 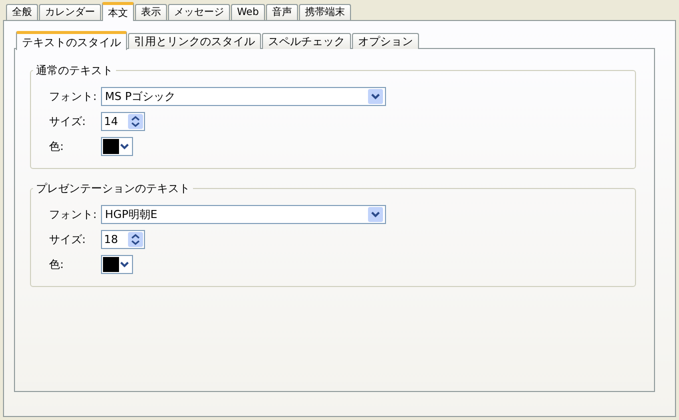 What do you see at coordinates (123, 121) in the screenshot?
I see `size-spinner: 14` at bounding box center [123, 121].